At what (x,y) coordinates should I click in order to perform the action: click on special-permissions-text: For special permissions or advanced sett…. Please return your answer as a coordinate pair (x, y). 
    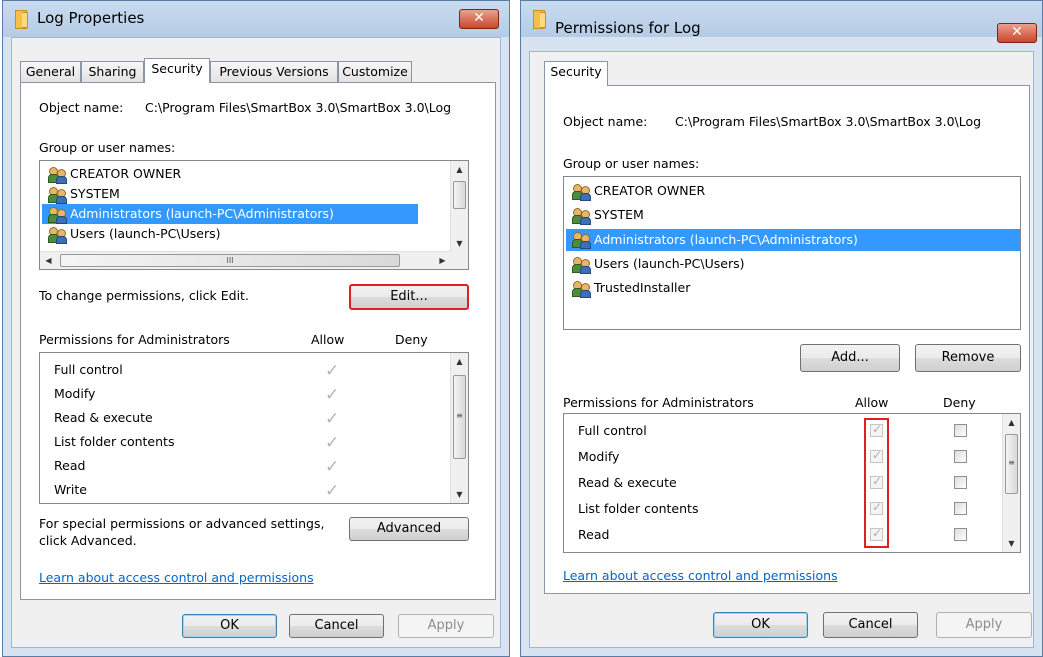
    Looking at the image, I should click on (182, 523).